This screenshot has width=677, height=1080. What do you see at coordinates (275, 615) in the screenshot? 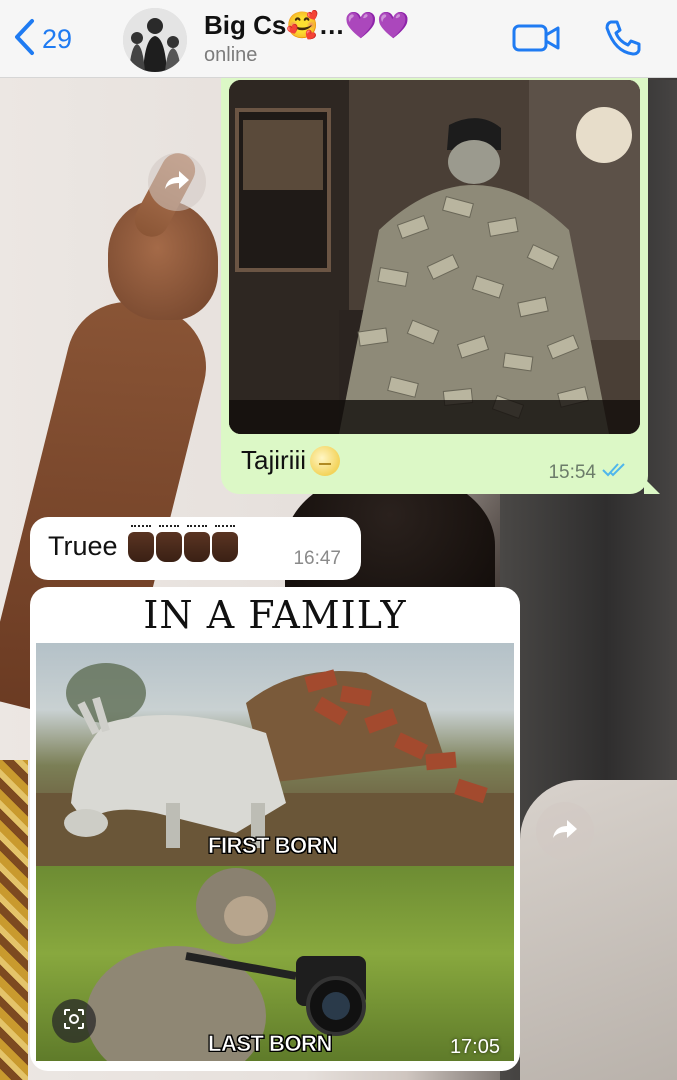
I see `meme-title: IN A FAMILY` at bounding box center [275, 615].